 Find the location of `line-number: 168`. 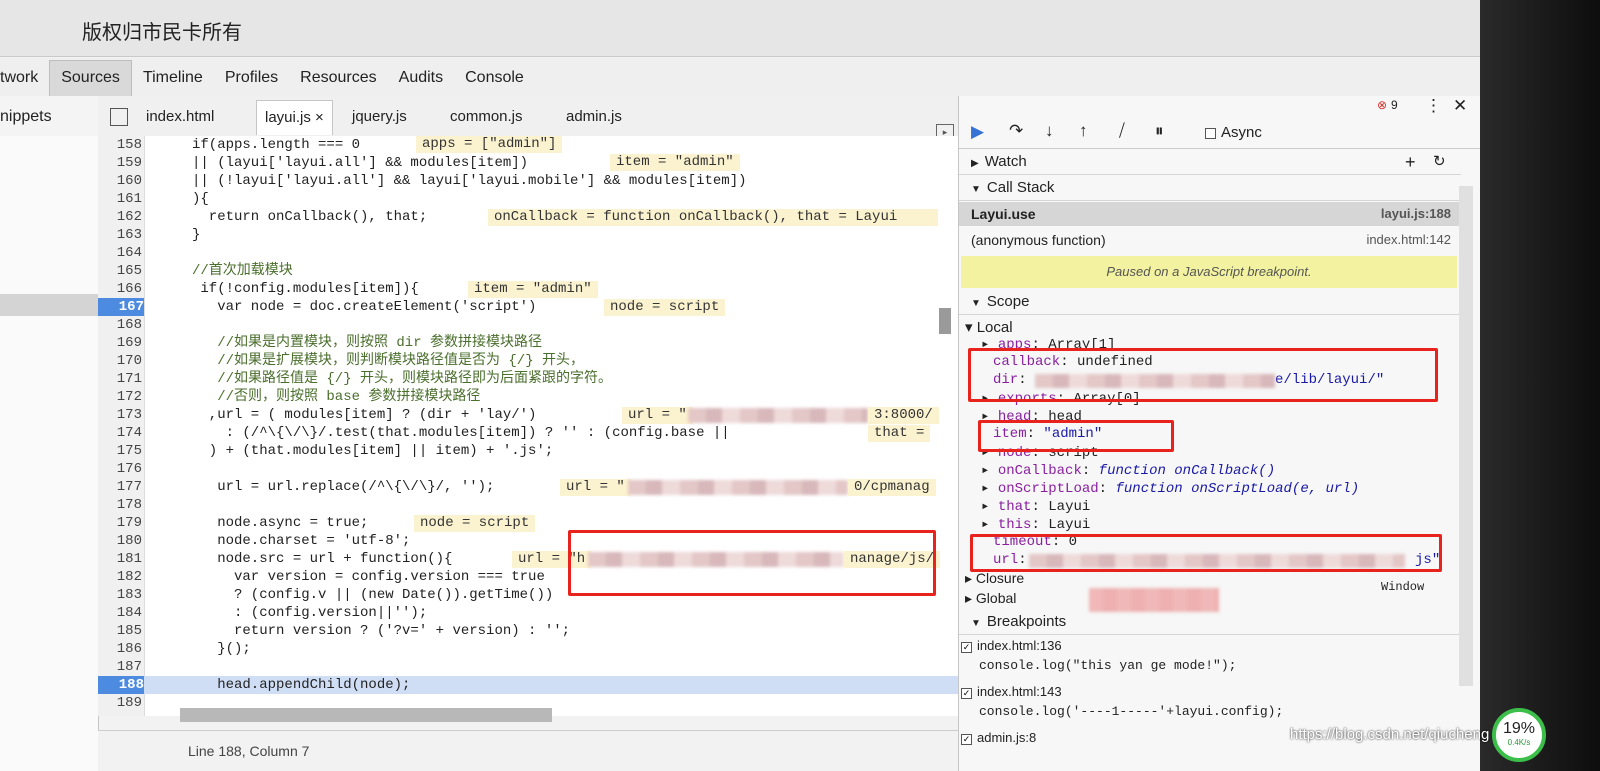

line-number: 168 is located at coordinates (120, 325).